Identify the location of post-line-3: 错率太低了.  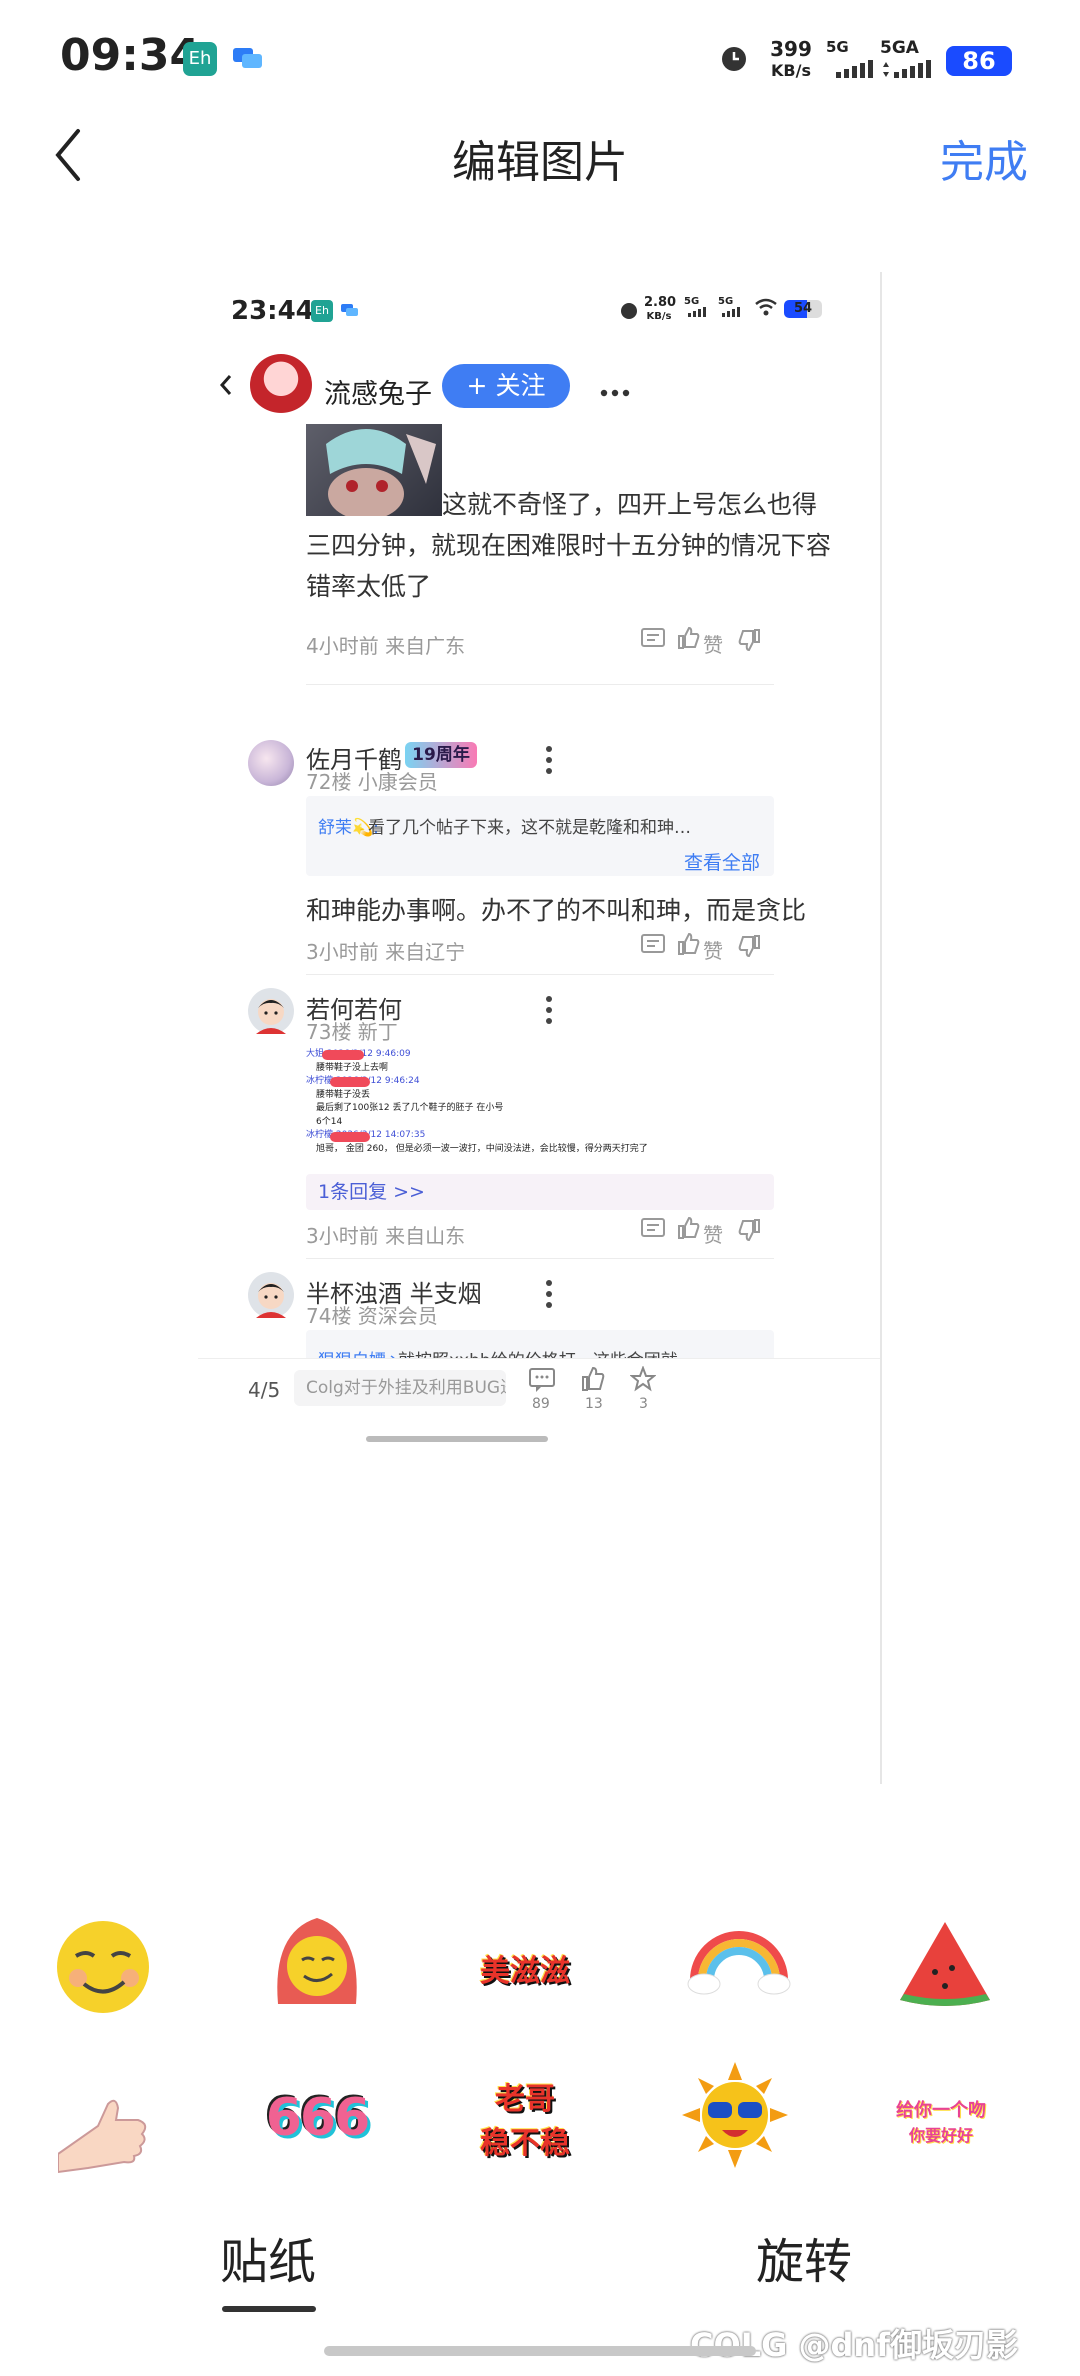
(369, 586).